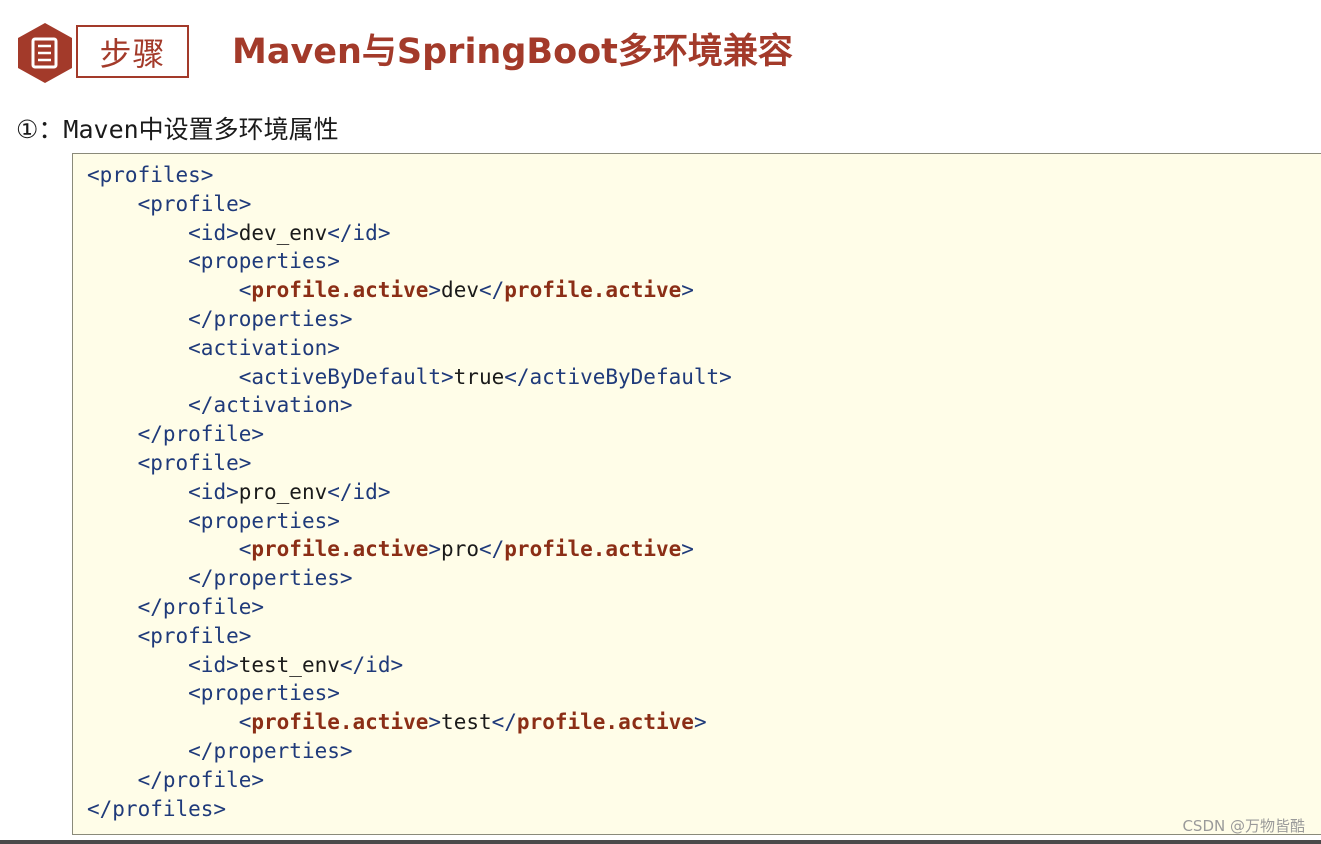 Image resolution: width=1321 pixels, height=844 pixels. Describe the element at coordinates (289, 664) in the screenshot. I see `code-text: test_env` at that location.